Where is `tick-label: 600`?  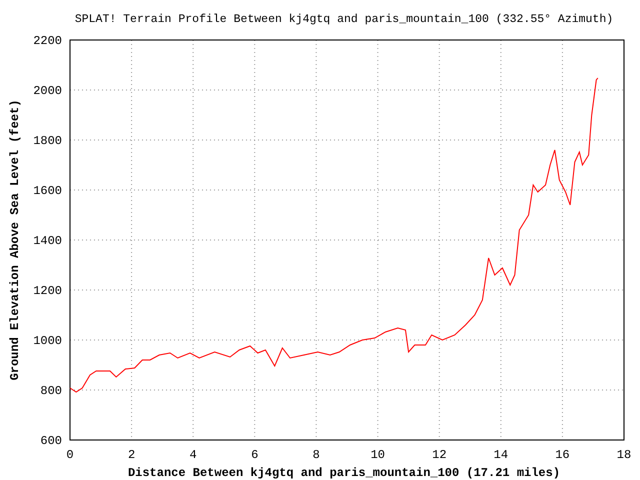 tick-label: 600 is located at coordinates (51, 441).